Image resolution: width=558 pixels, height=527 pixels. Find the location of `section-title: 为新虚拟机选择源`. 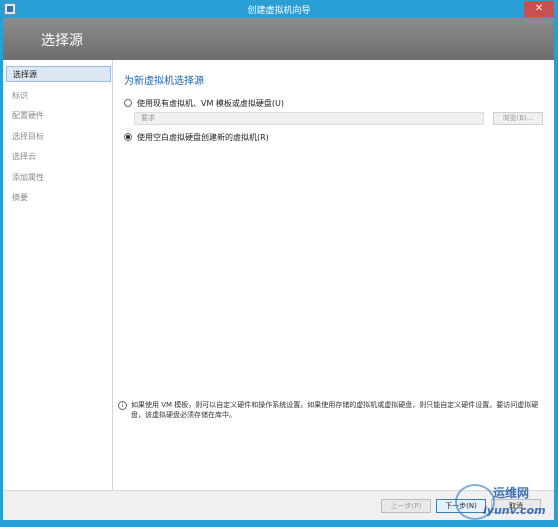

section-title: 为新虚拟机选择源 is located at coordinates (164, 81).